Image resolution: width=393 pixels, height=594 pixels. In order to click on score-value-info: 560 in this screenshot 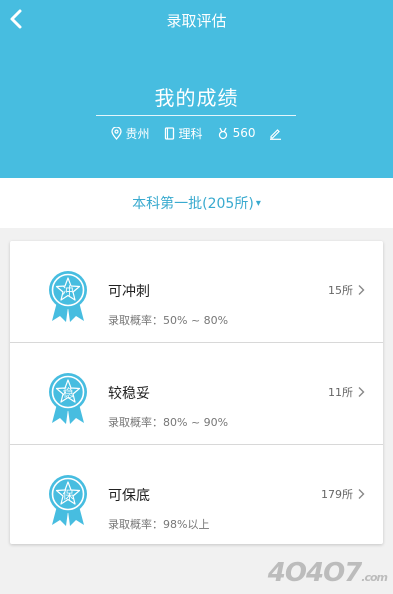, I will do `click(236, 133)`.